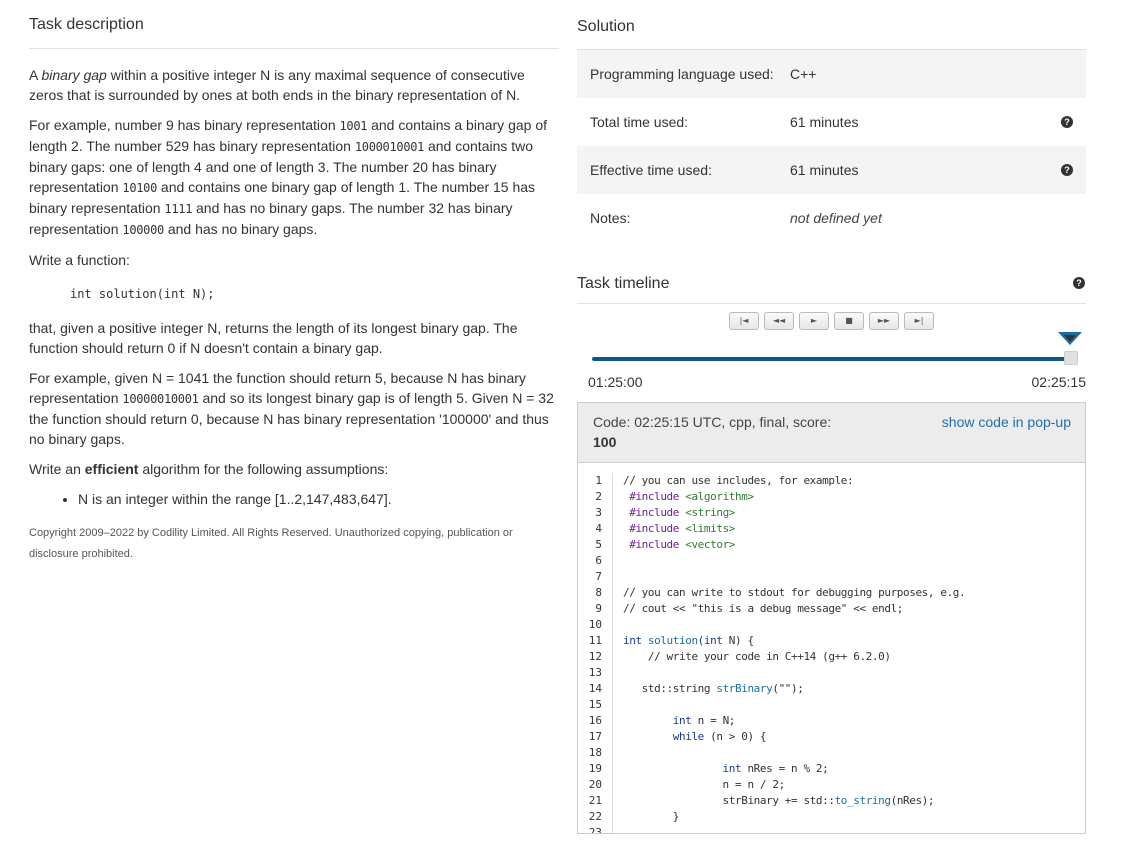 The width and height of the screenshot is (1121, 841). Describe the element at coordinates (142, 294) in the screenshot. I see `function-signature: int solution(int N);` at that location.